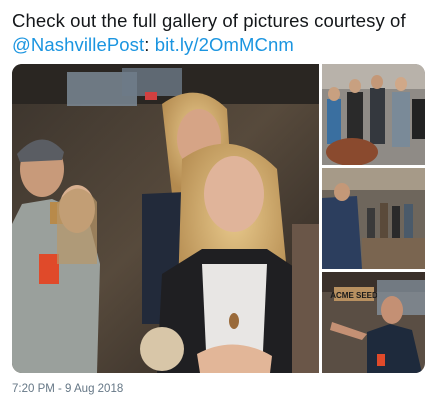 Image resolution: width=432 pixels, height=404 pixels. I want to click on gallery-photo-4: ACME SEED, so click(373, 322).